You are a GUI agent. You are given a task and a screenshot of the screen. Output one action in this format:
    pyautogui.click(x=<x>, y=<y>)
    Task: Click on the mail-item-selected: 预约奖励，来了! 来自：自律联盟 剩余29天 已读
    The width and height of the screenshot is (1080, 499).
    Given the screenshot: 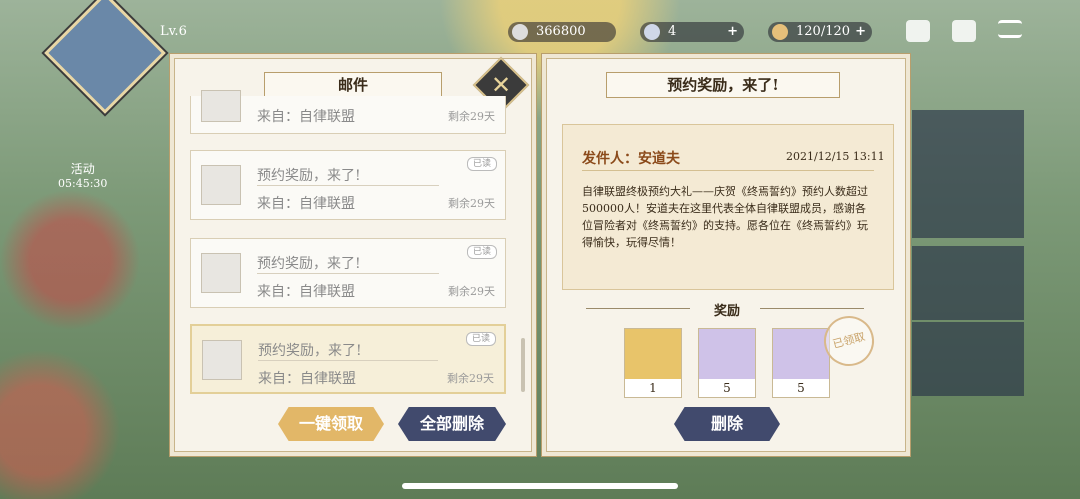 What is the action you would take?
    pyautogui.click(x=348, y=359)
    